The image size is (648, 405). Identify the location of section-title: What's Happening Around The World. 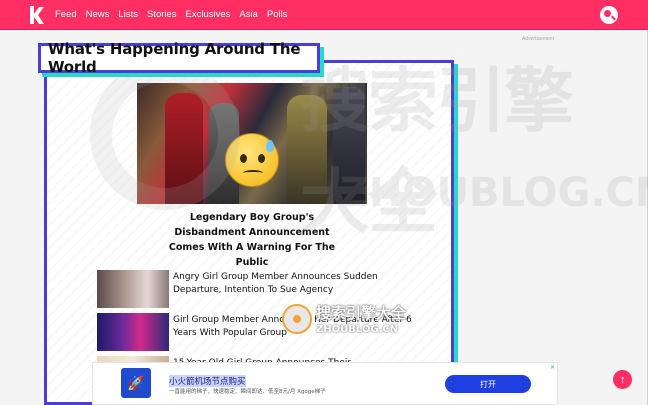
(179, 58).